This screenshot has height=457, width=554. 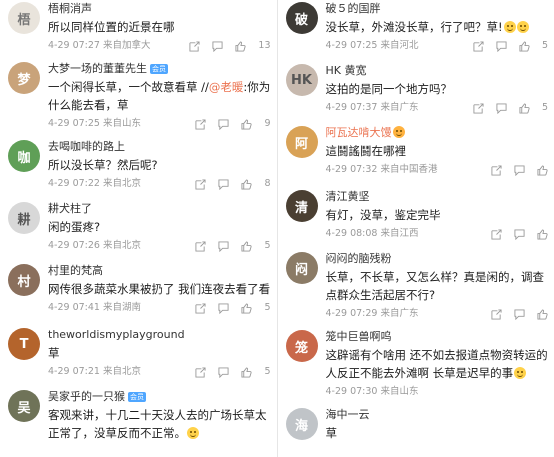 I want to click on avatar: 耕, so click(x=24, y=218).